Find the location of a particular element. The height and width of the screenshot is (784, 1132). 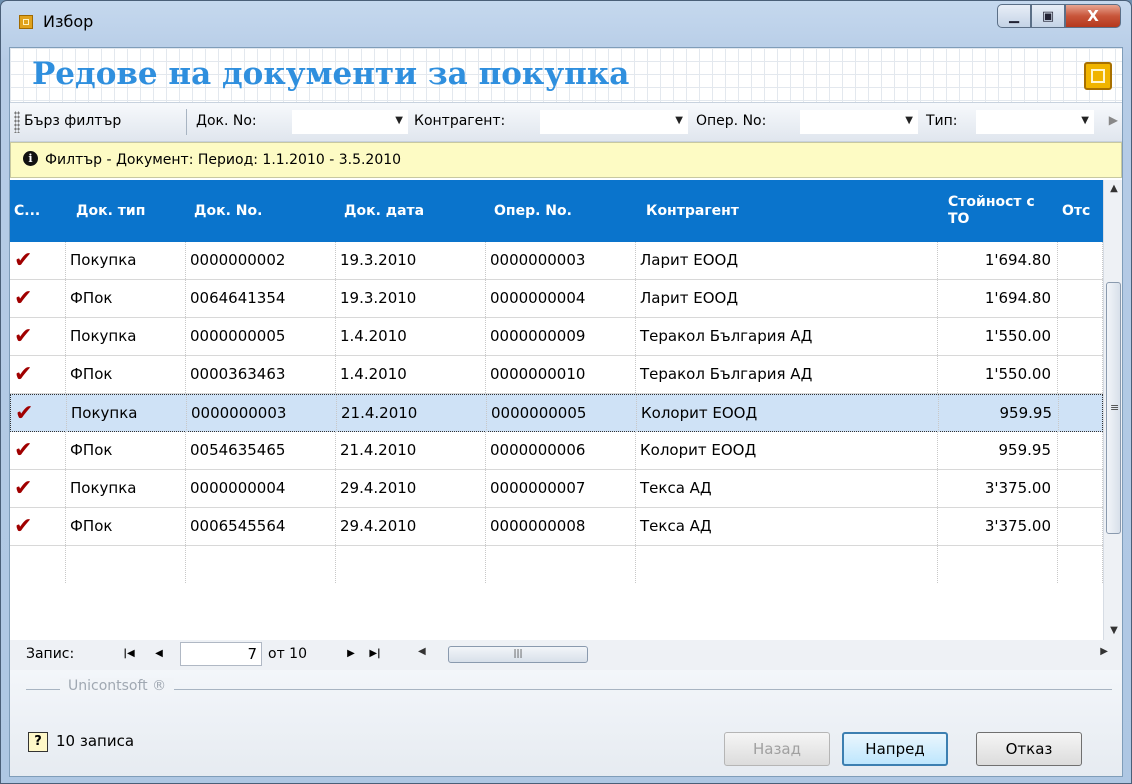

cell-doc-no: 0006545564 is located at coordinates (261, 526).